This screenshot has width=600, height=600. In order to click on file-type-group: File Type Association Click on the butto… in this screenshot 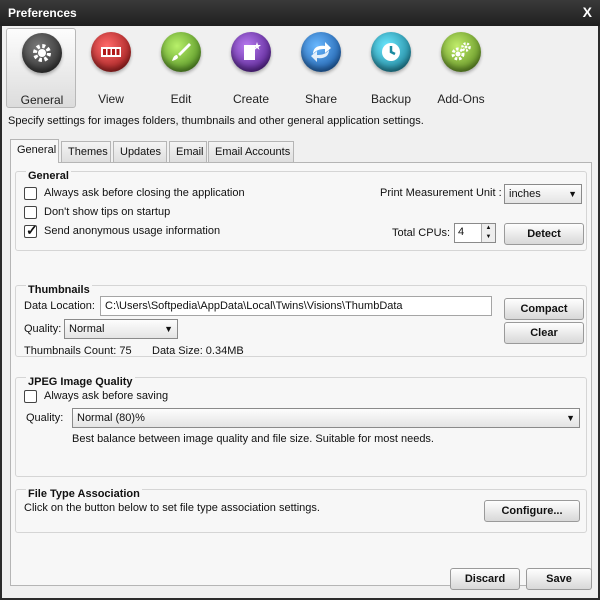, I will do `click(301, 510)`.